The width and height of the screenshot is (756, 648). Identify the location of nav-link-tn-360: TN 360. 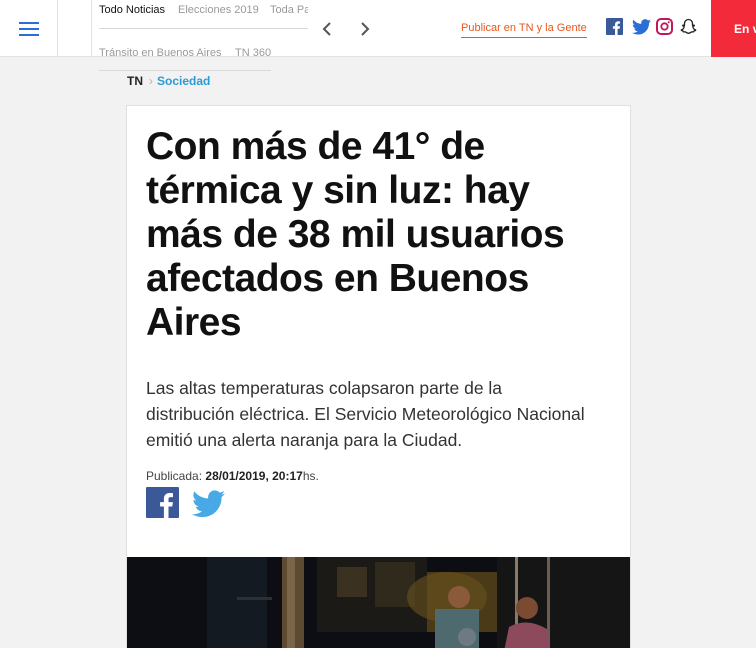
(253, 53).